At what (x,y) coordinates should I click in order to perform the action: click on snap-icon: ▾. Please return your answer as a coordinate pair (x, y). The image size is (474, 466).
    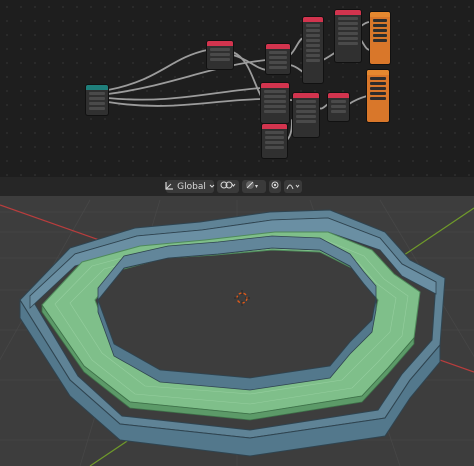
    Looking at the image, I should click on (254, 186).